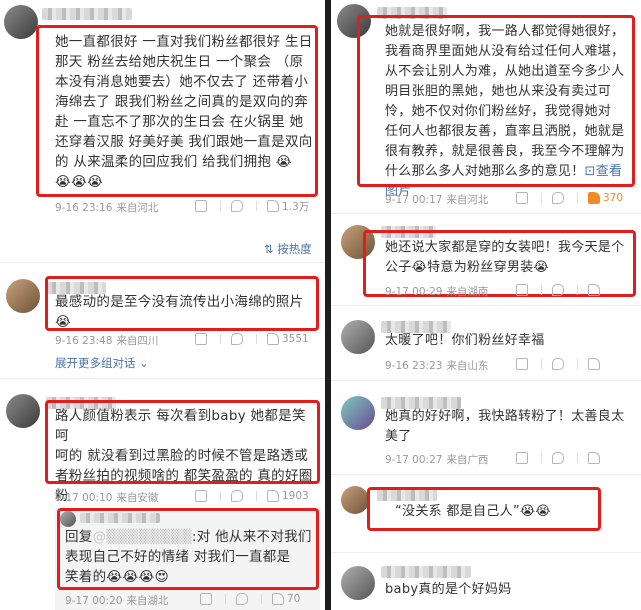 This screenshot has width=641, height=610. What do you see at coordinates (107, 498) in the screenshot?
I see `comment-meta: 9-17 00:10 来自安徽` at bounding box center [107, 498].